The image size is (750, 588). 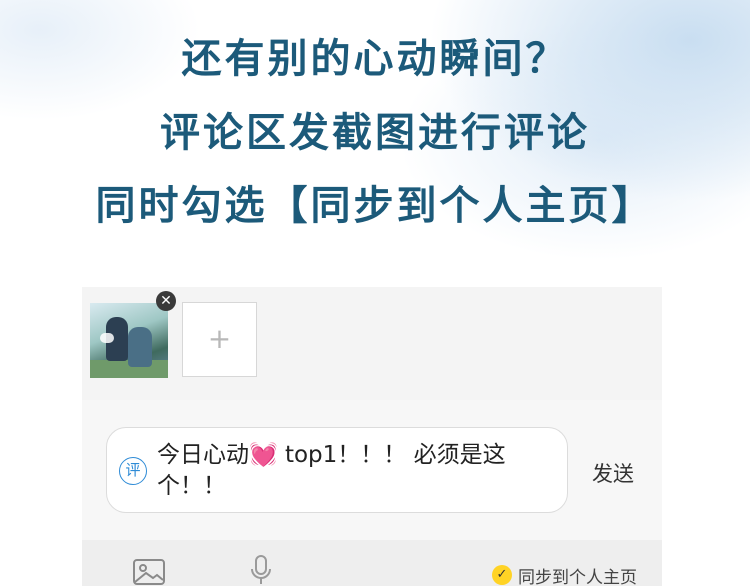 What do you see at coordinates (462, 205) in the screenshot?
I see `headline-highlight: 【同步到个人主页】` at bounding box center [462, 205].